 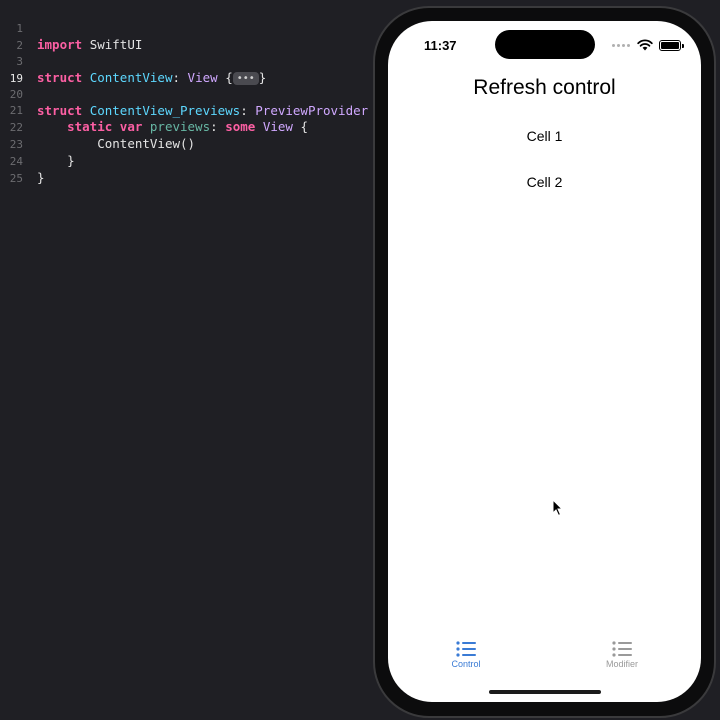 I want to click on battery-icon, so click(x=671, y=45).